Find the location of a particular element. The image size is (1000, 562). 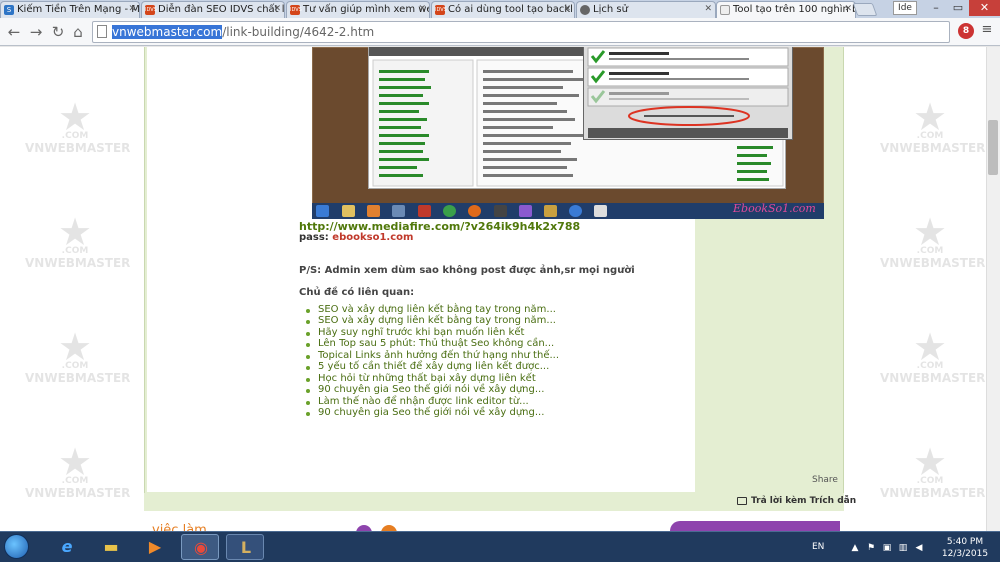

media-player-icon: ▶ is located at coordinates (155, 546).